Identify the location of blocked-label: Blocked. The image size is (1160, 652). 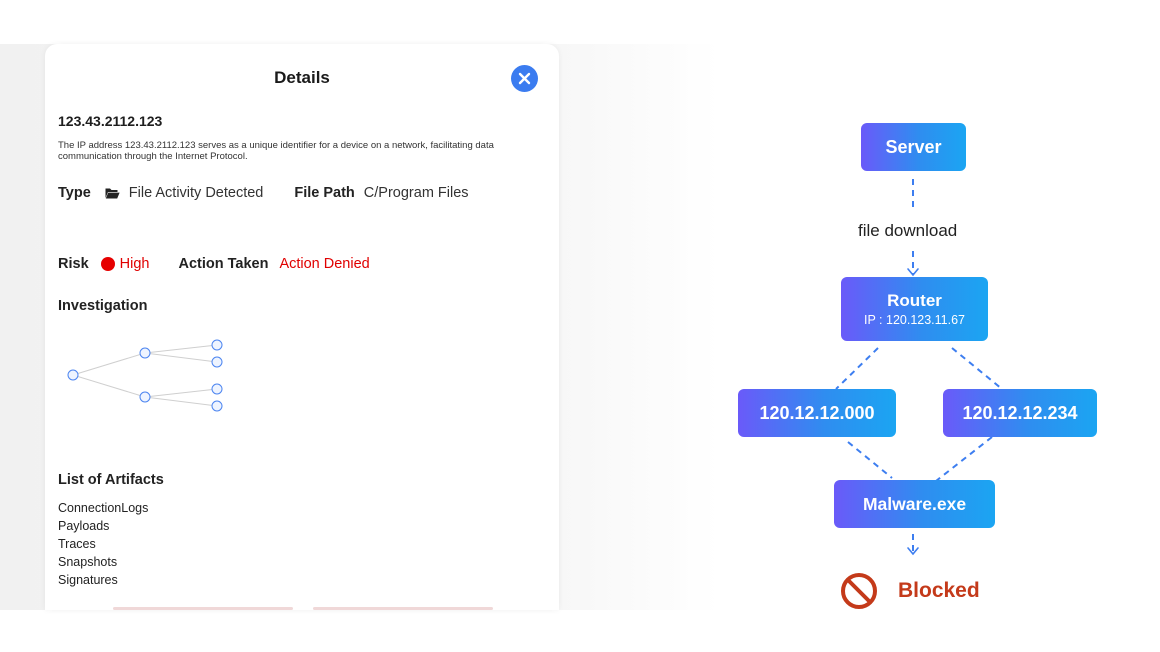
(939, 590).